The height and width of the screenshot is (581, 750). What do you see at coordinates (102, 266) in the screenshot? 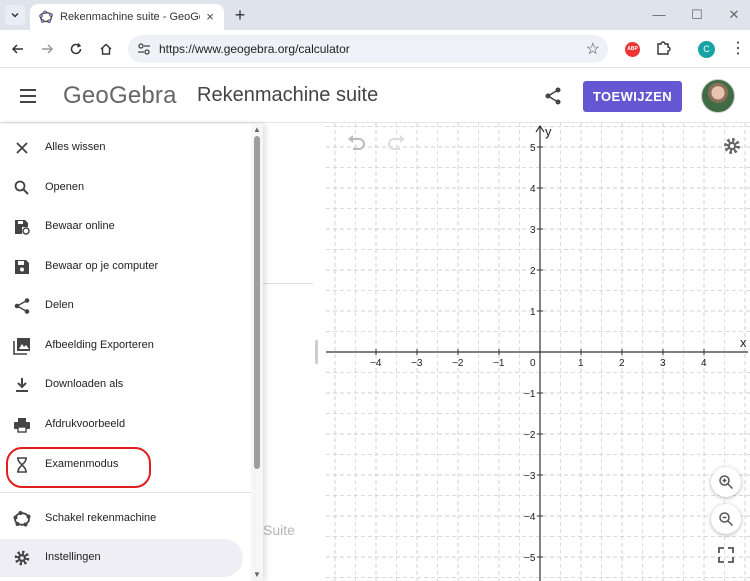
I see `menu-item-label: Bewaar op je computer` at bounding box center [102, 266].